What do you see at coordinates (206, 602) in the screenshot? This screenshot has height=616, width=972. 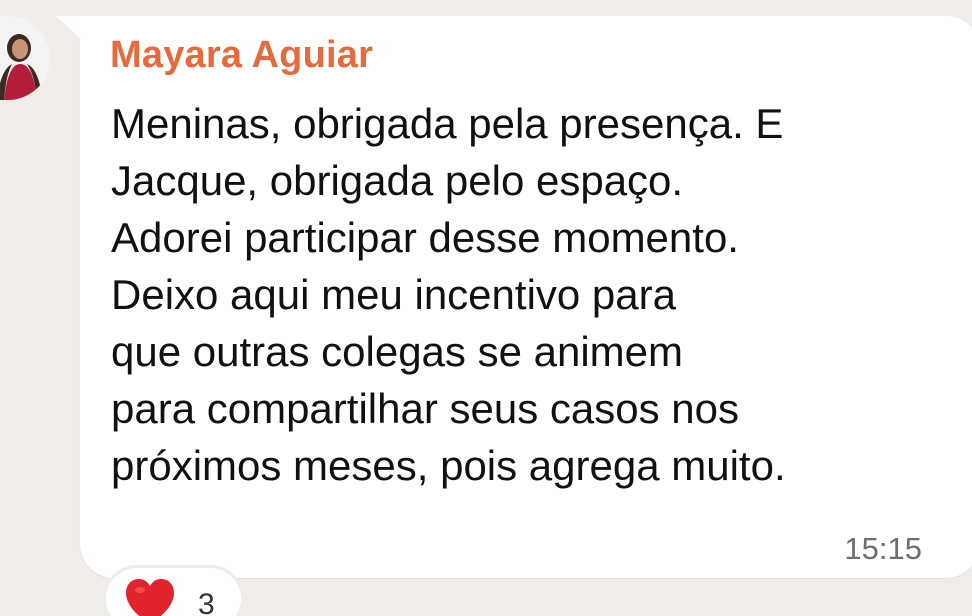 I see `reaction-count: 3` at bounding box center [206, 602].